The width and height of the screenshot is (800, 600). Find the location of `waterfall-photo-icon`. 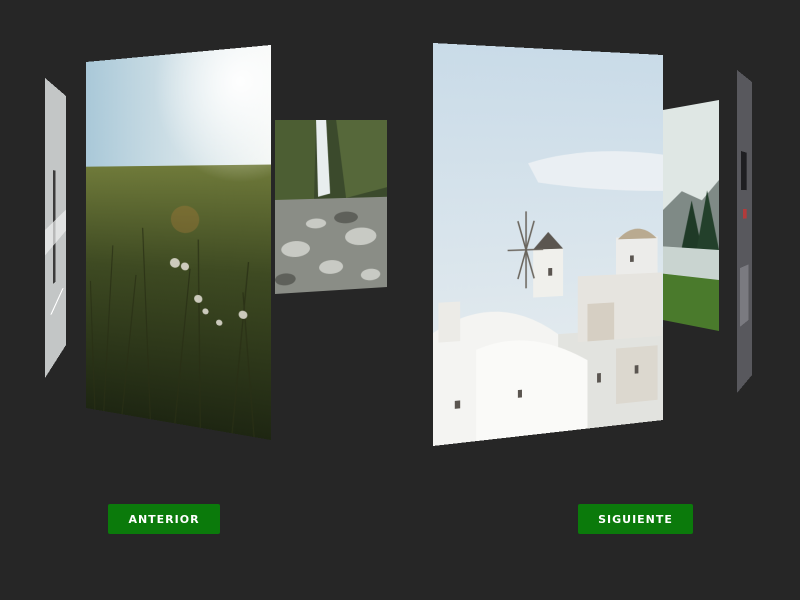

waterfall-photo-icon is located at coordinates (331, 207).